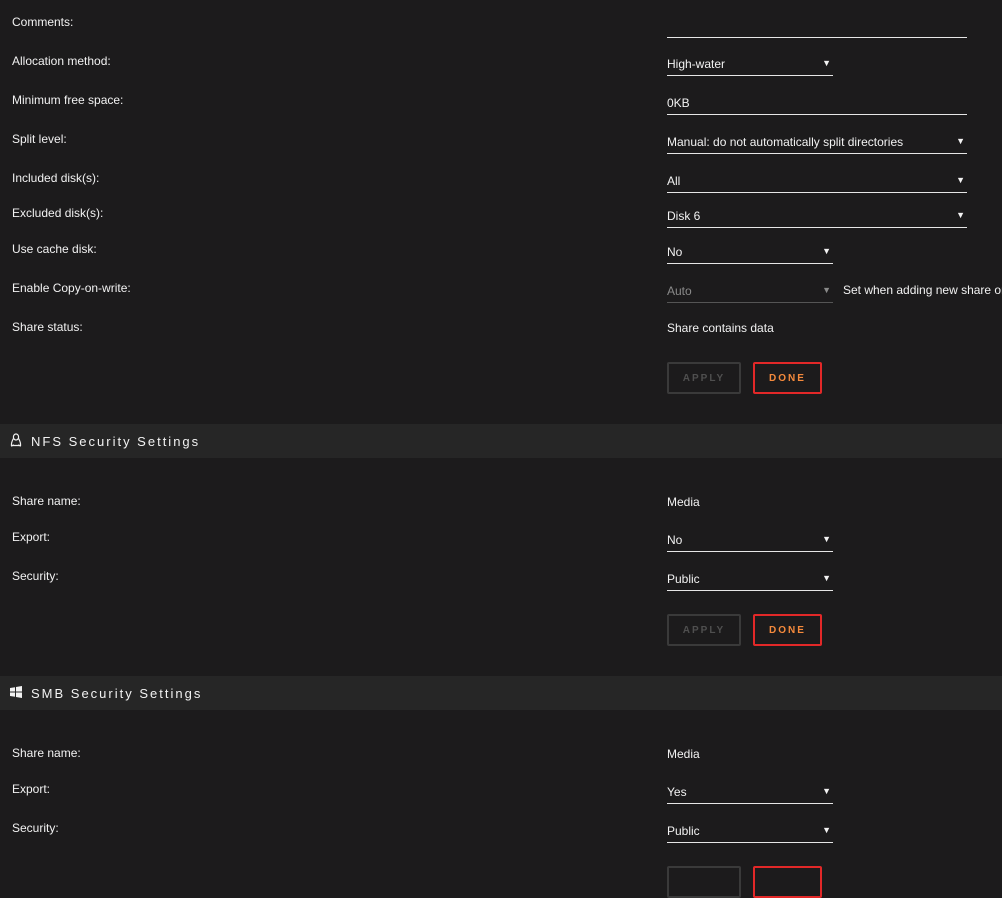 This screenshot has width=1002, height=898. Describe the element at coordinates (71, 288) in the screenshot. I see `copy-on-write-label: Enable Copy-on-write:` at that location.